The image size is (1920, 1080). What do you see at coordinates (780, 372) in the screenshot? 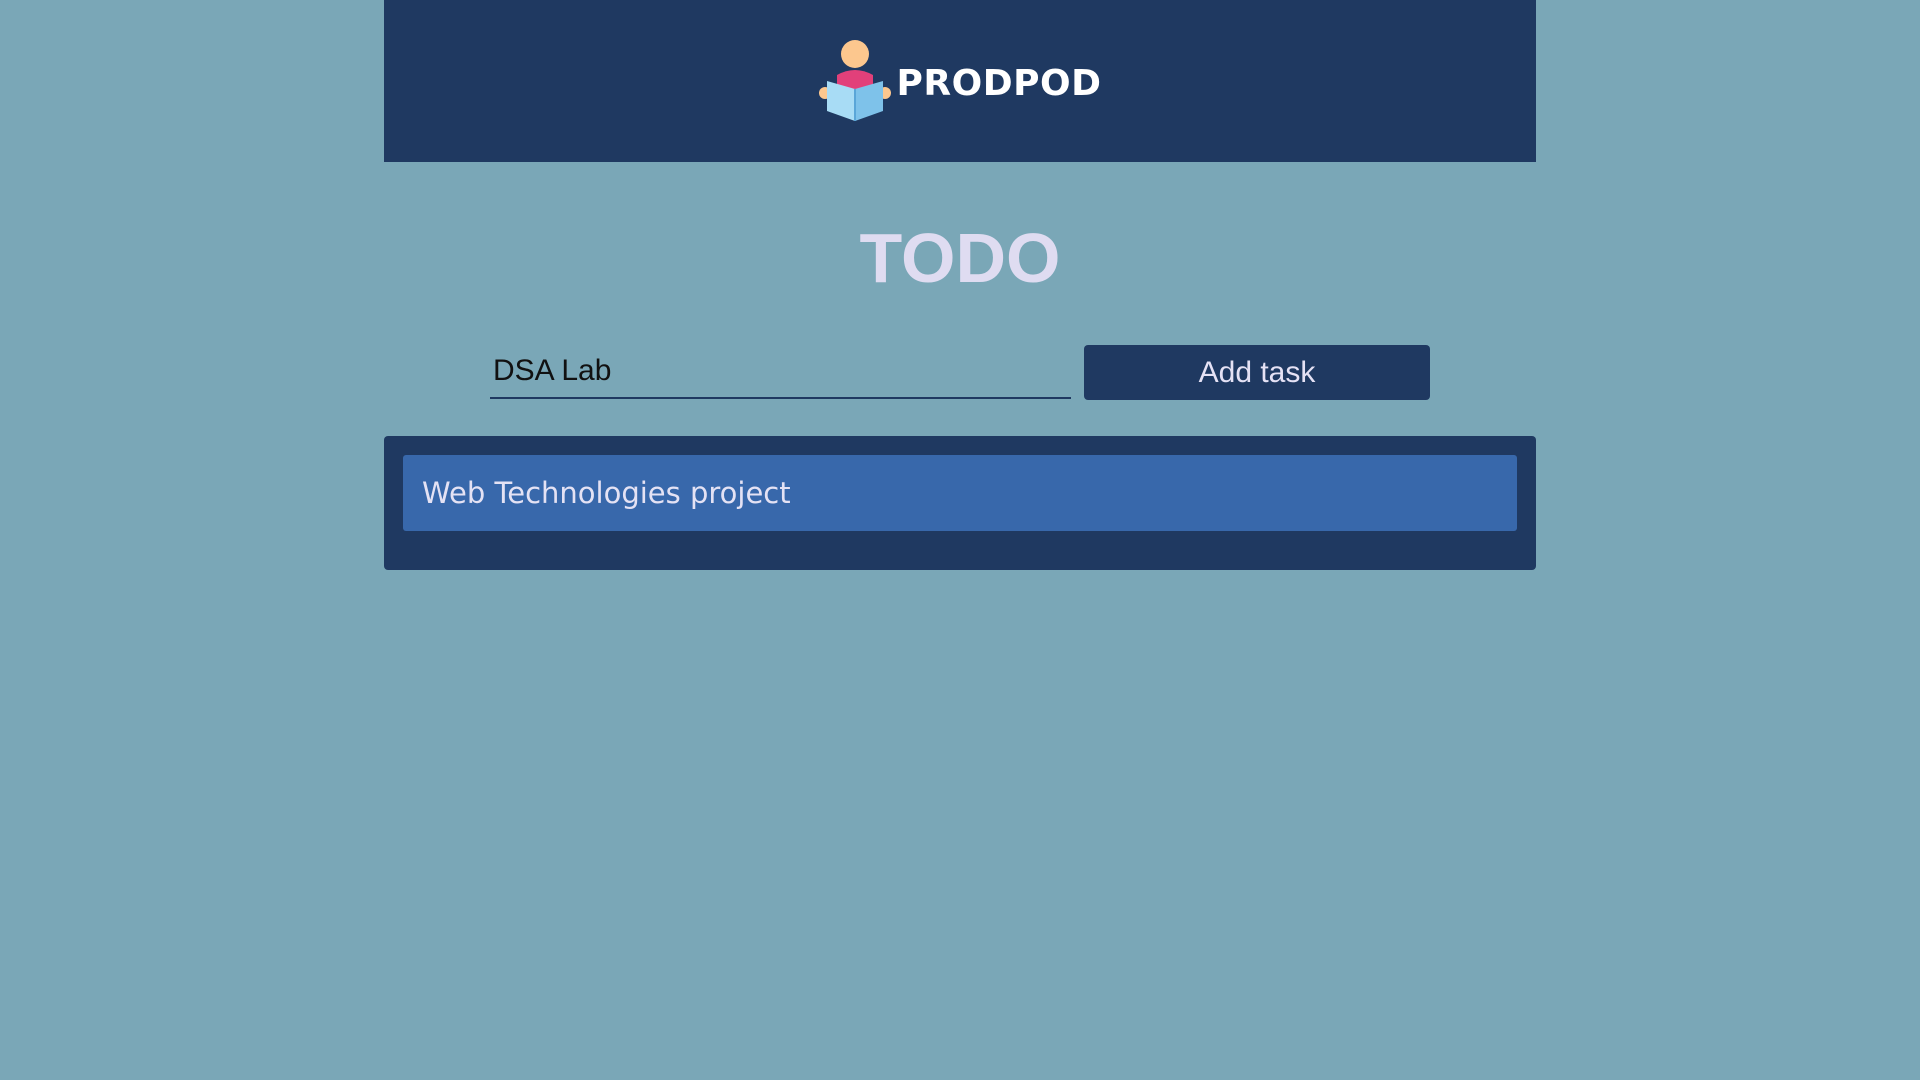
I see `task-input` at bounding box center [780, 372].